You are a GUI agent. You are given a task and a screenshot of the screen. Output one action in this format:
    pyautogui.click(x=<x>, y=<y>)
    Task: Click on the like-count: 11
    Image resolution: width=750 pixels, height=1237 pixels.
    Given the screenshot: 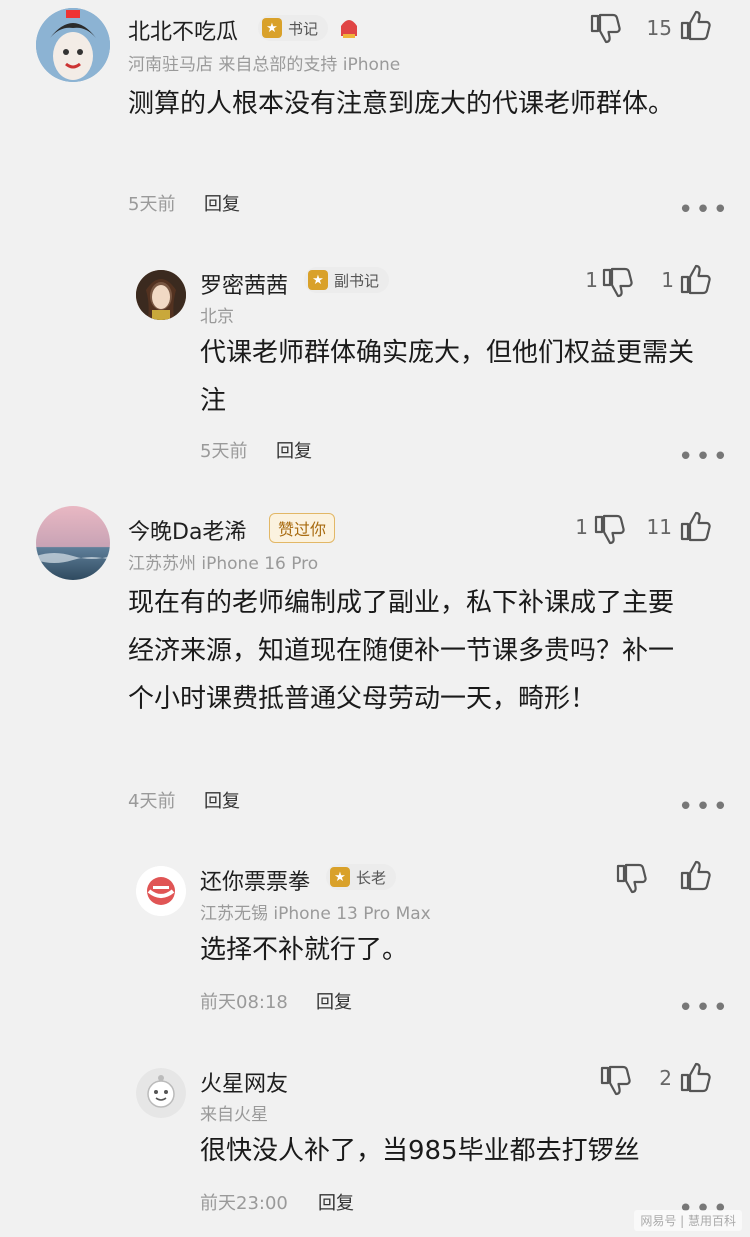 What is the action you would take?
    pyautogui.click(x=659, y=527)
    